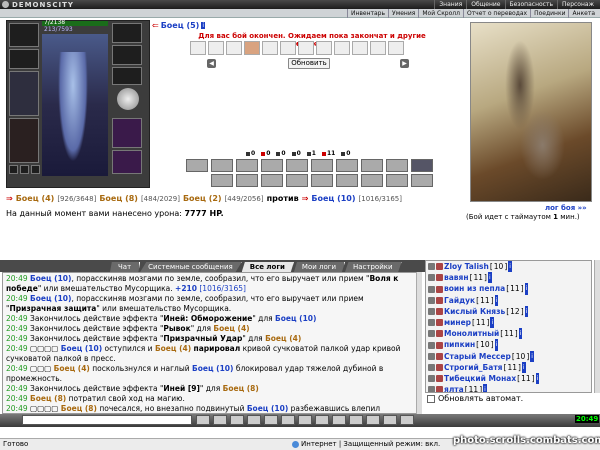  I want to click on user-name: минер, so click(457, 322).